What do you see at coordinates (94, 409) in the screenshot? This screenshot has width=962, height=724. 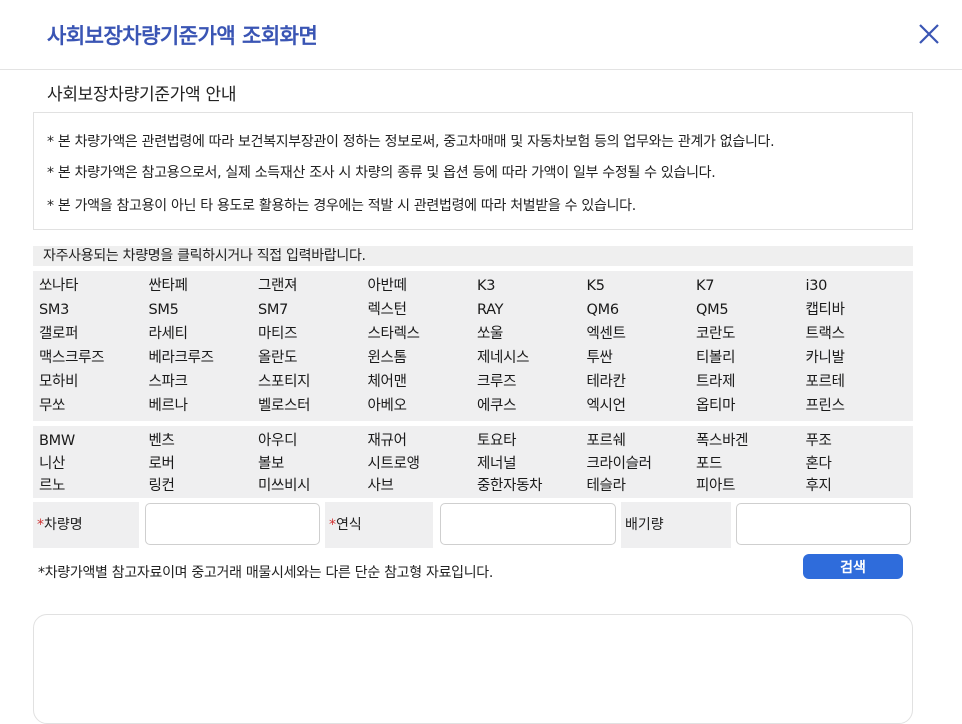 I see `car-name-item: 무쏘` at bounding box center [94, 409].